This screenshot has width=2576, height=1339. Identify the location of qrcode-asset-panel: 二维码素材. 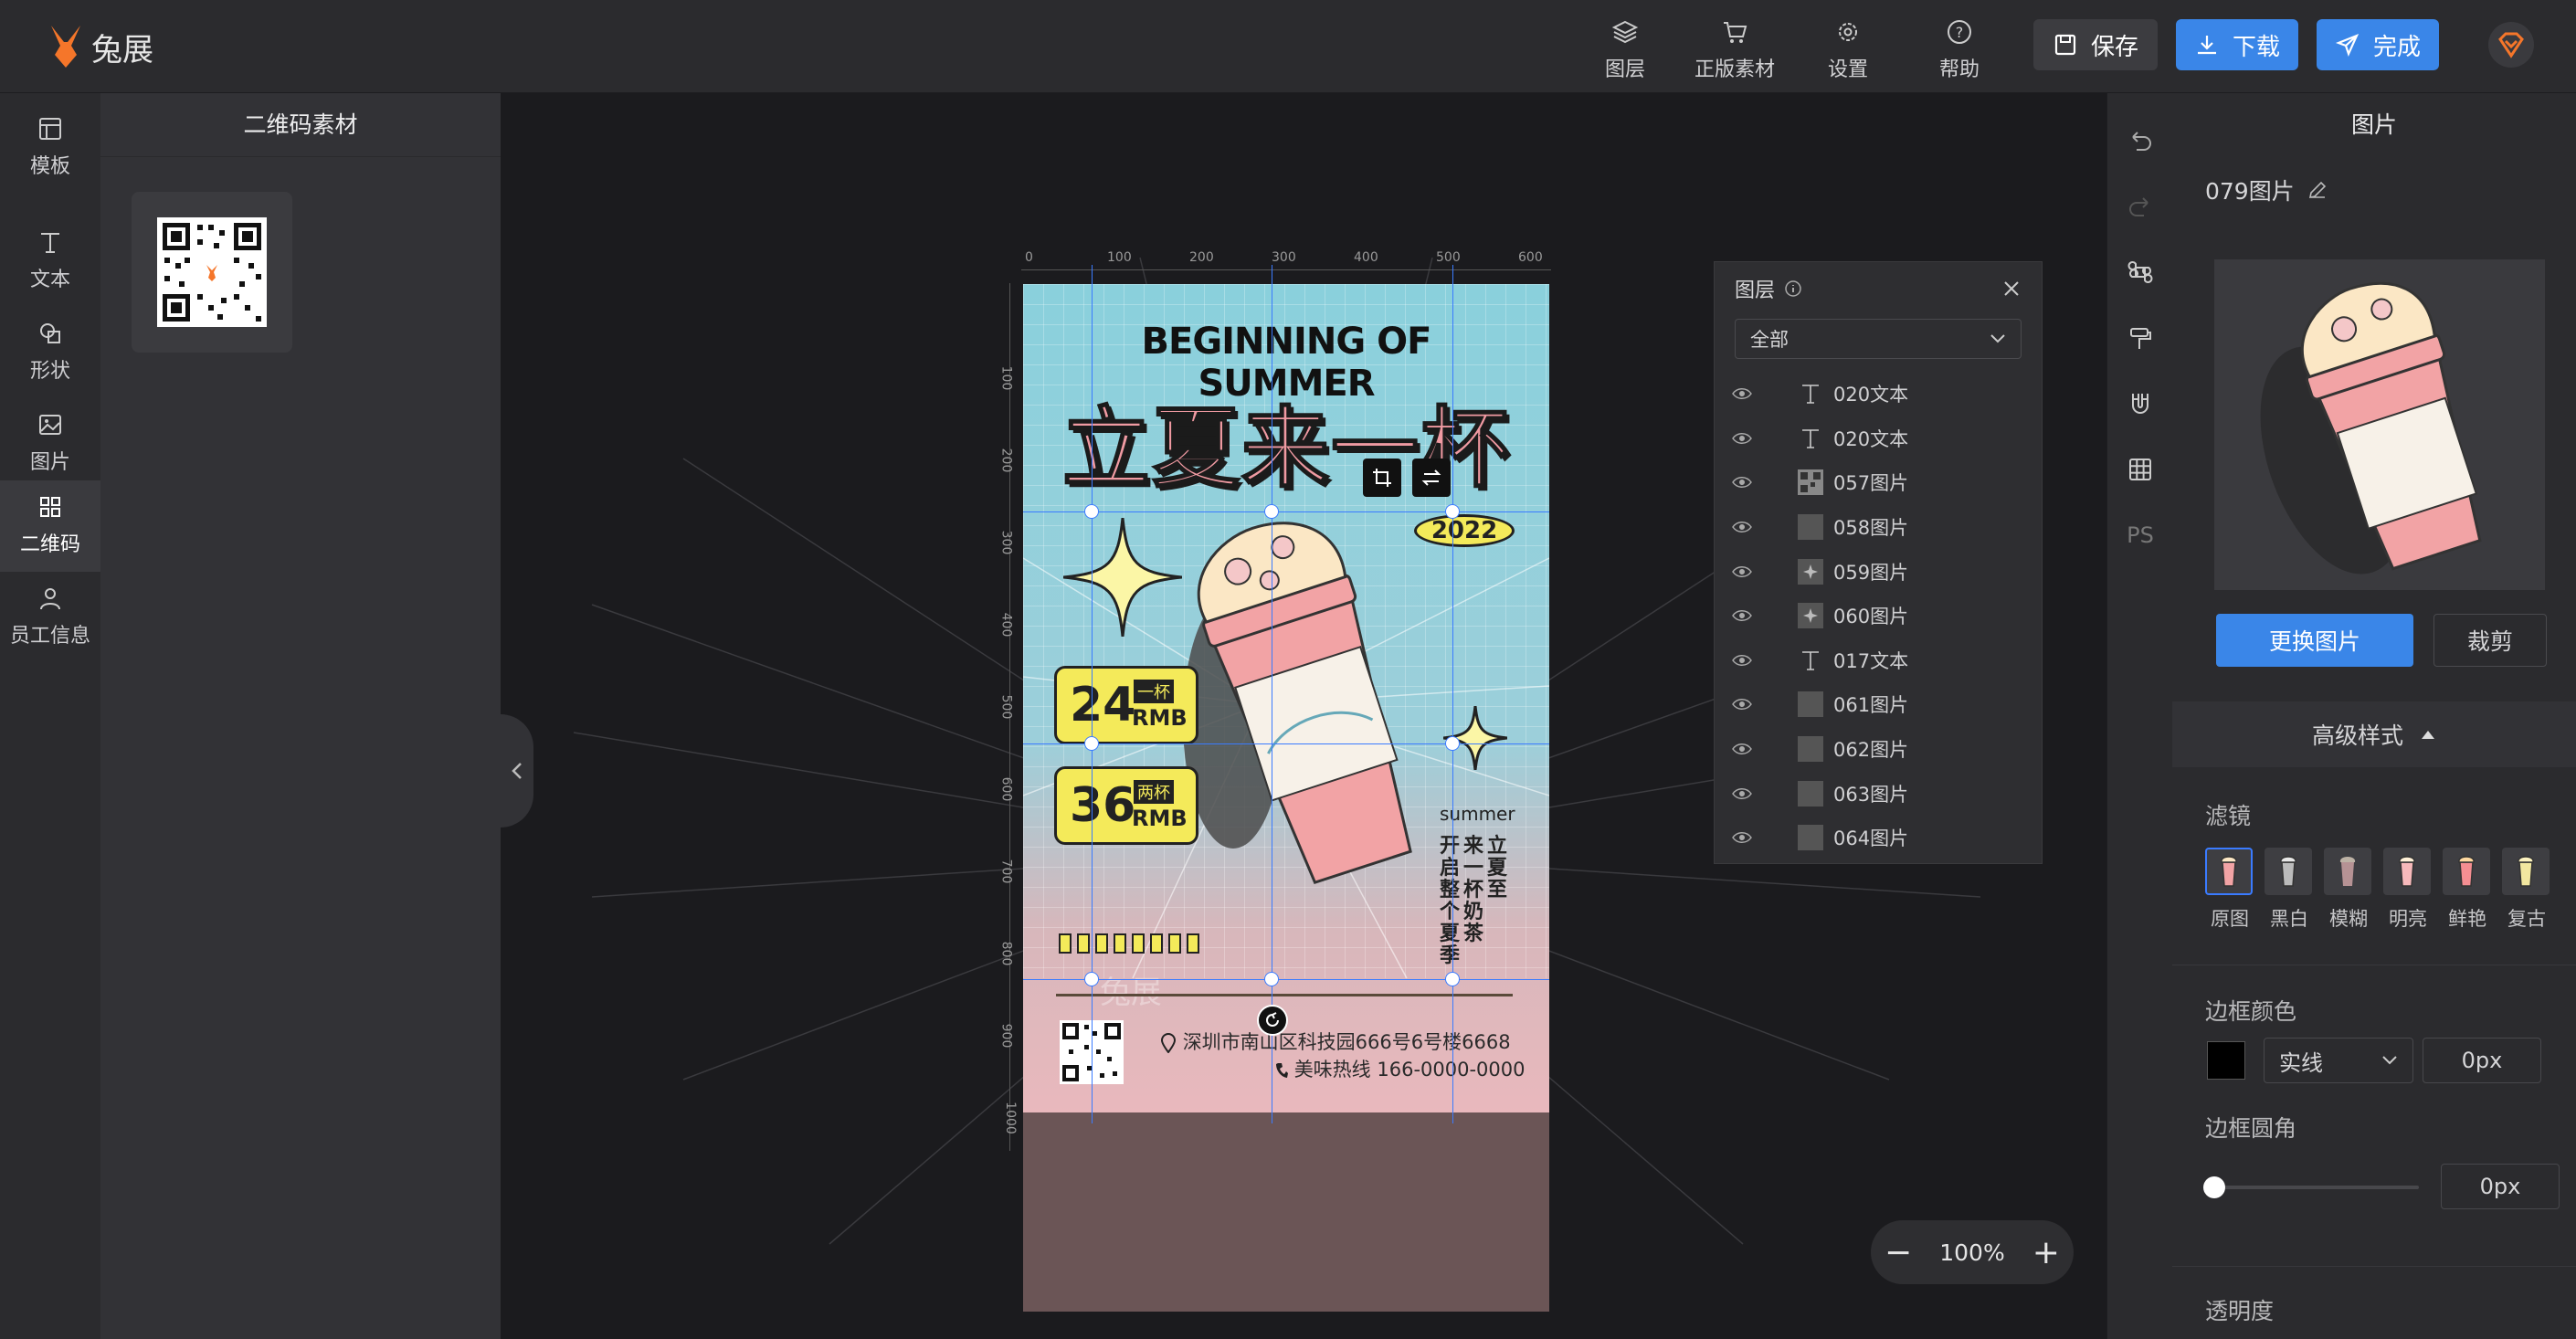
(300, 716).